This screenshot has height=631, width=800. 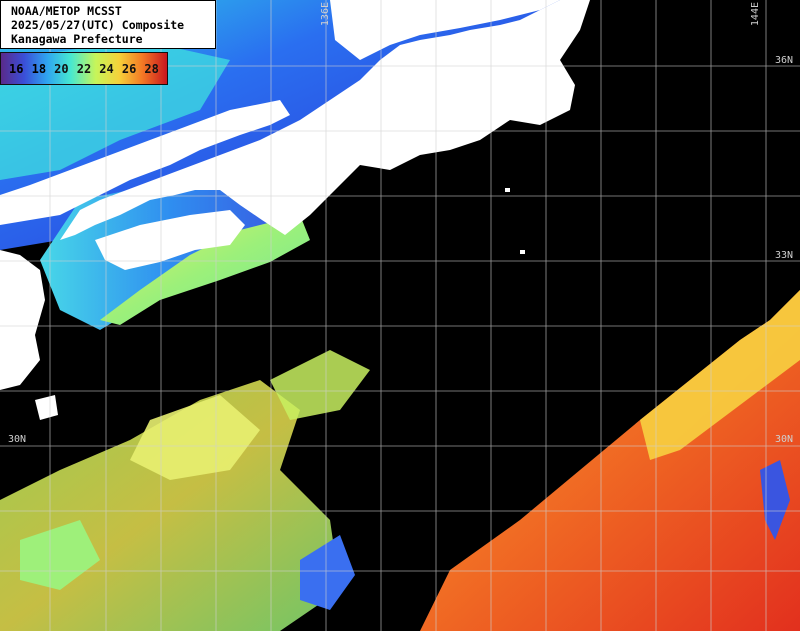 I want to click on color-scale-legend: 16 18 20 22 24 26 28, so click(x=84, y=68).